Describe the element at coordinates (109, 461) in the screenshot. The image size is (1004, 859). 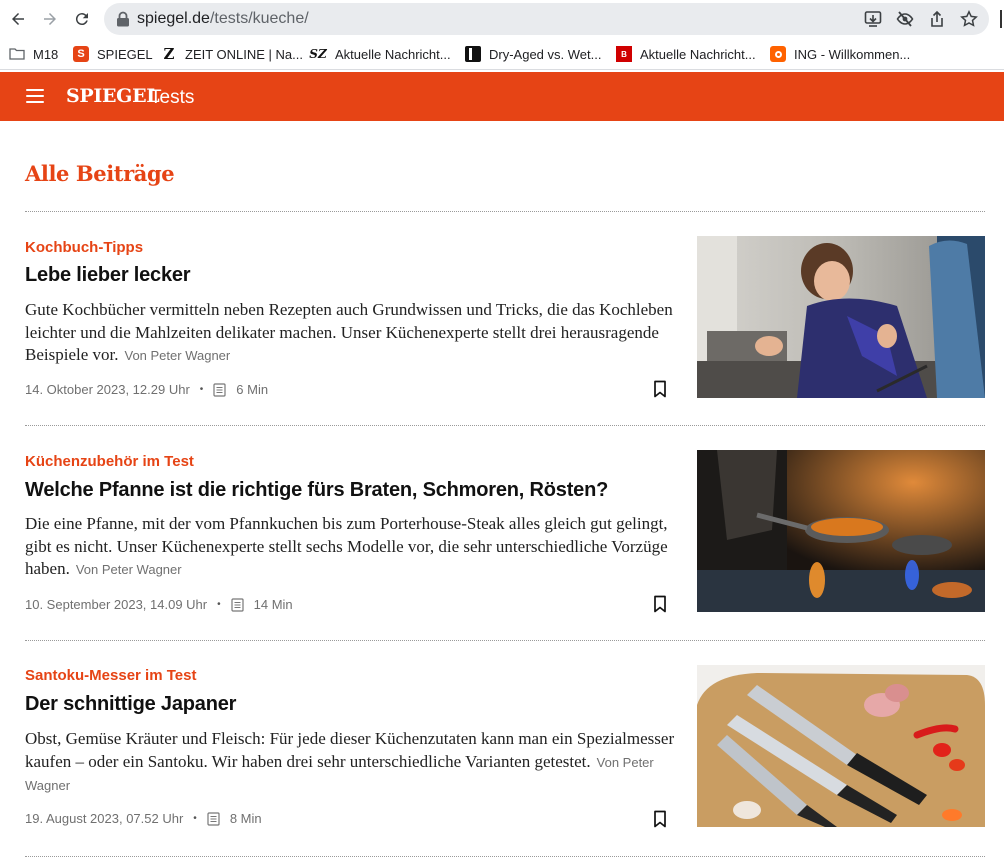
I see `article-kicker: Küchenzubehör im Test` at that location.